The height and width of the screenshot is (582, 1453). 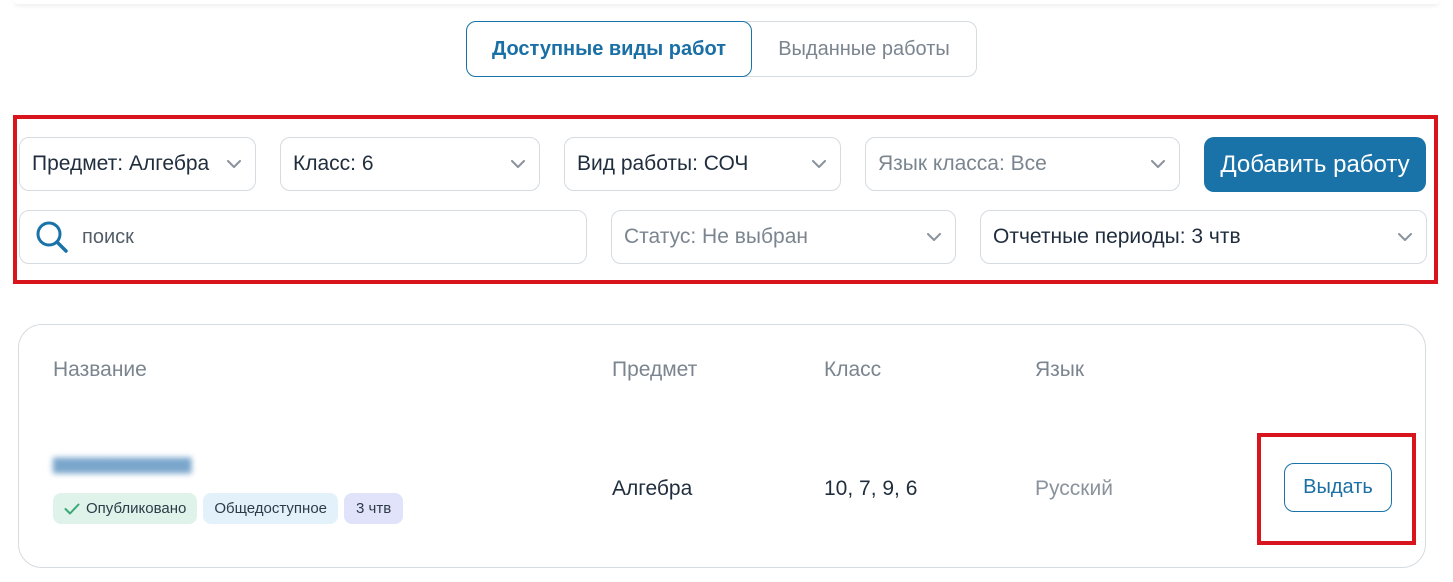 I want to click on grade-select-value: Класс: 6, so click(x=333, y=163).